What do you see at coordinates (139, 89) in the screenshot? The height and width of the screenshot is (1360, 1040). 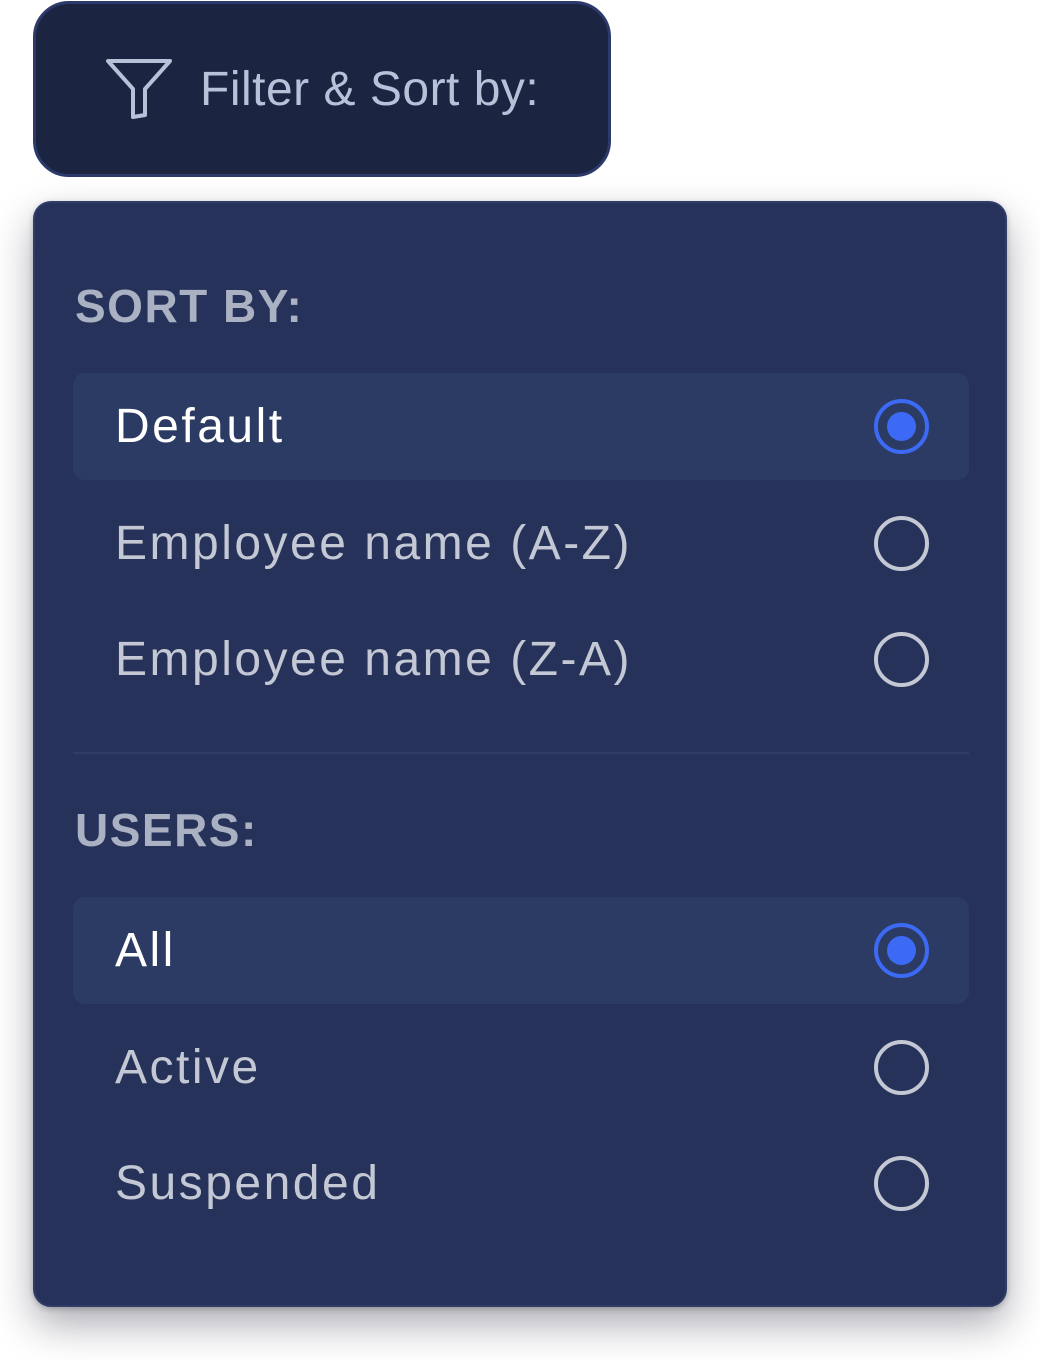 I see `filter-funnel-icon` at bounding box center [139, 89].